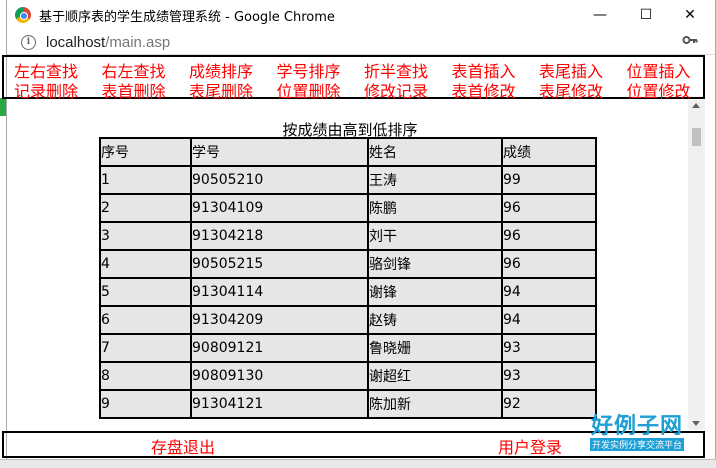 The width and height of the screenshot is (716, 468). Describe the element at coordinates (279, 208) in the screenshot. I see `cell-student-id: 91304109` at that location.